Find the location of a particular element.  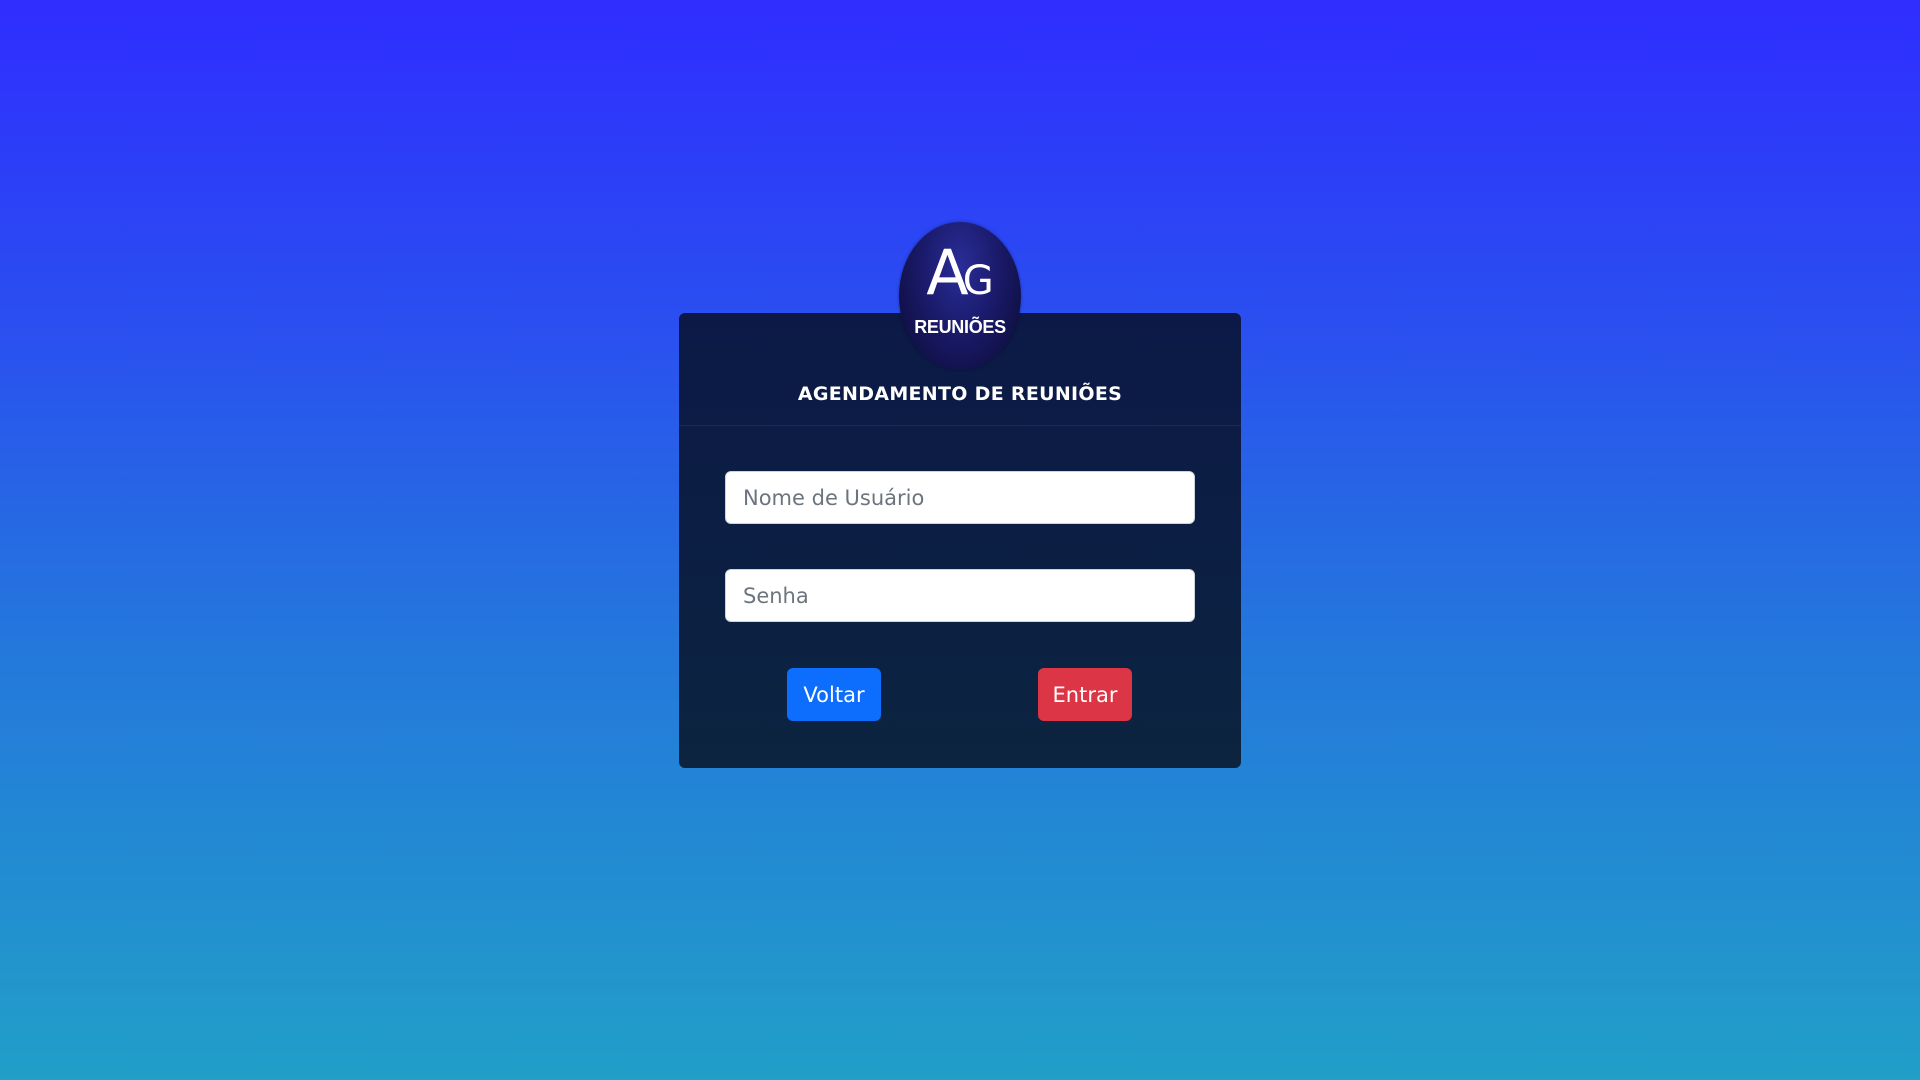

app-logo: AG REUNIÕES is located at coordinates (960, 296).